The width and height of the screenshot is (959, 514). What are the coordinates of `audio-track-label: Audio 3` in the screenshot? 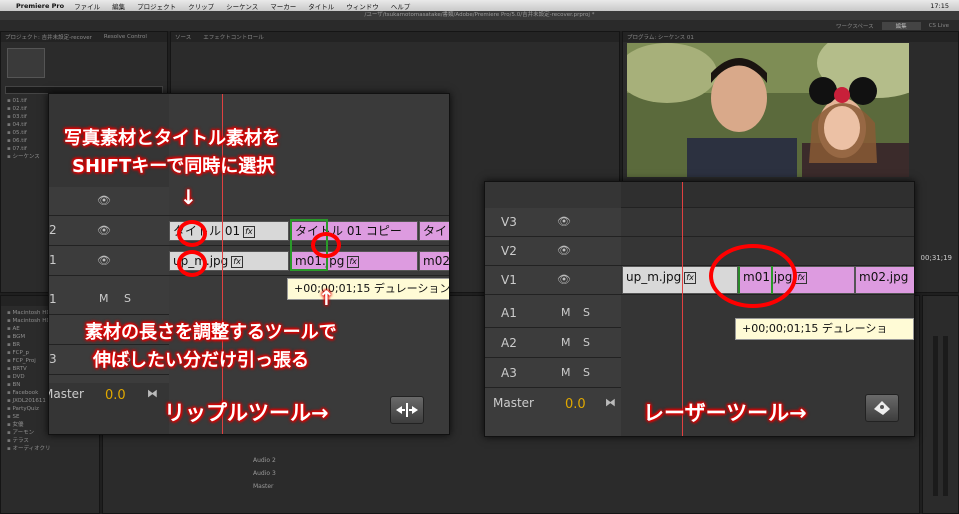 It's located at (264, 473).